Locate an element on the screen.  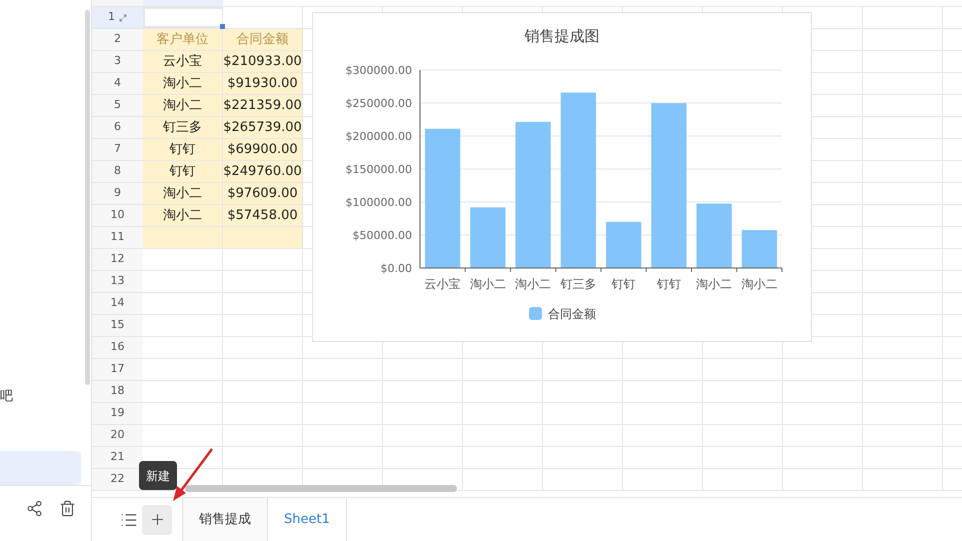
sidebar-item is located at coordinates (40, 468).